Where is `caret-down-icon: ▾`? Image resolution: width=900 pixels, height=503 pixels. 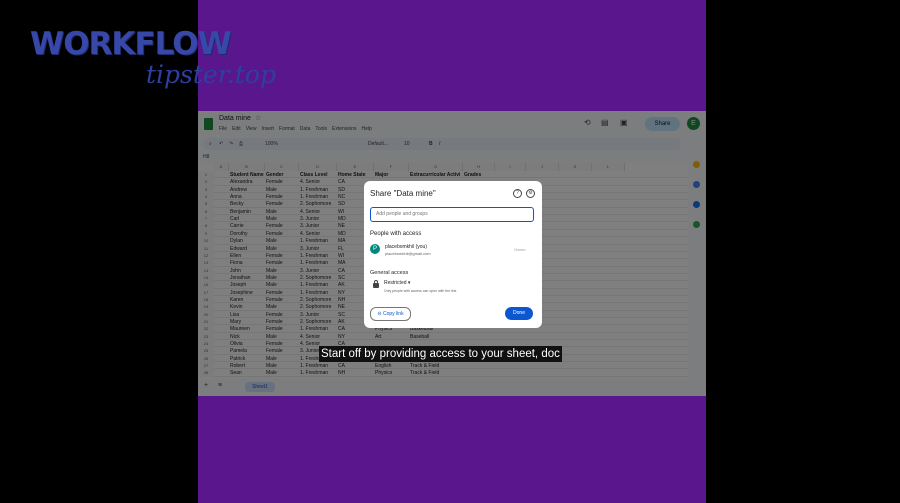
caret-down-icon: ▾ is located at coordinates (409, 283).